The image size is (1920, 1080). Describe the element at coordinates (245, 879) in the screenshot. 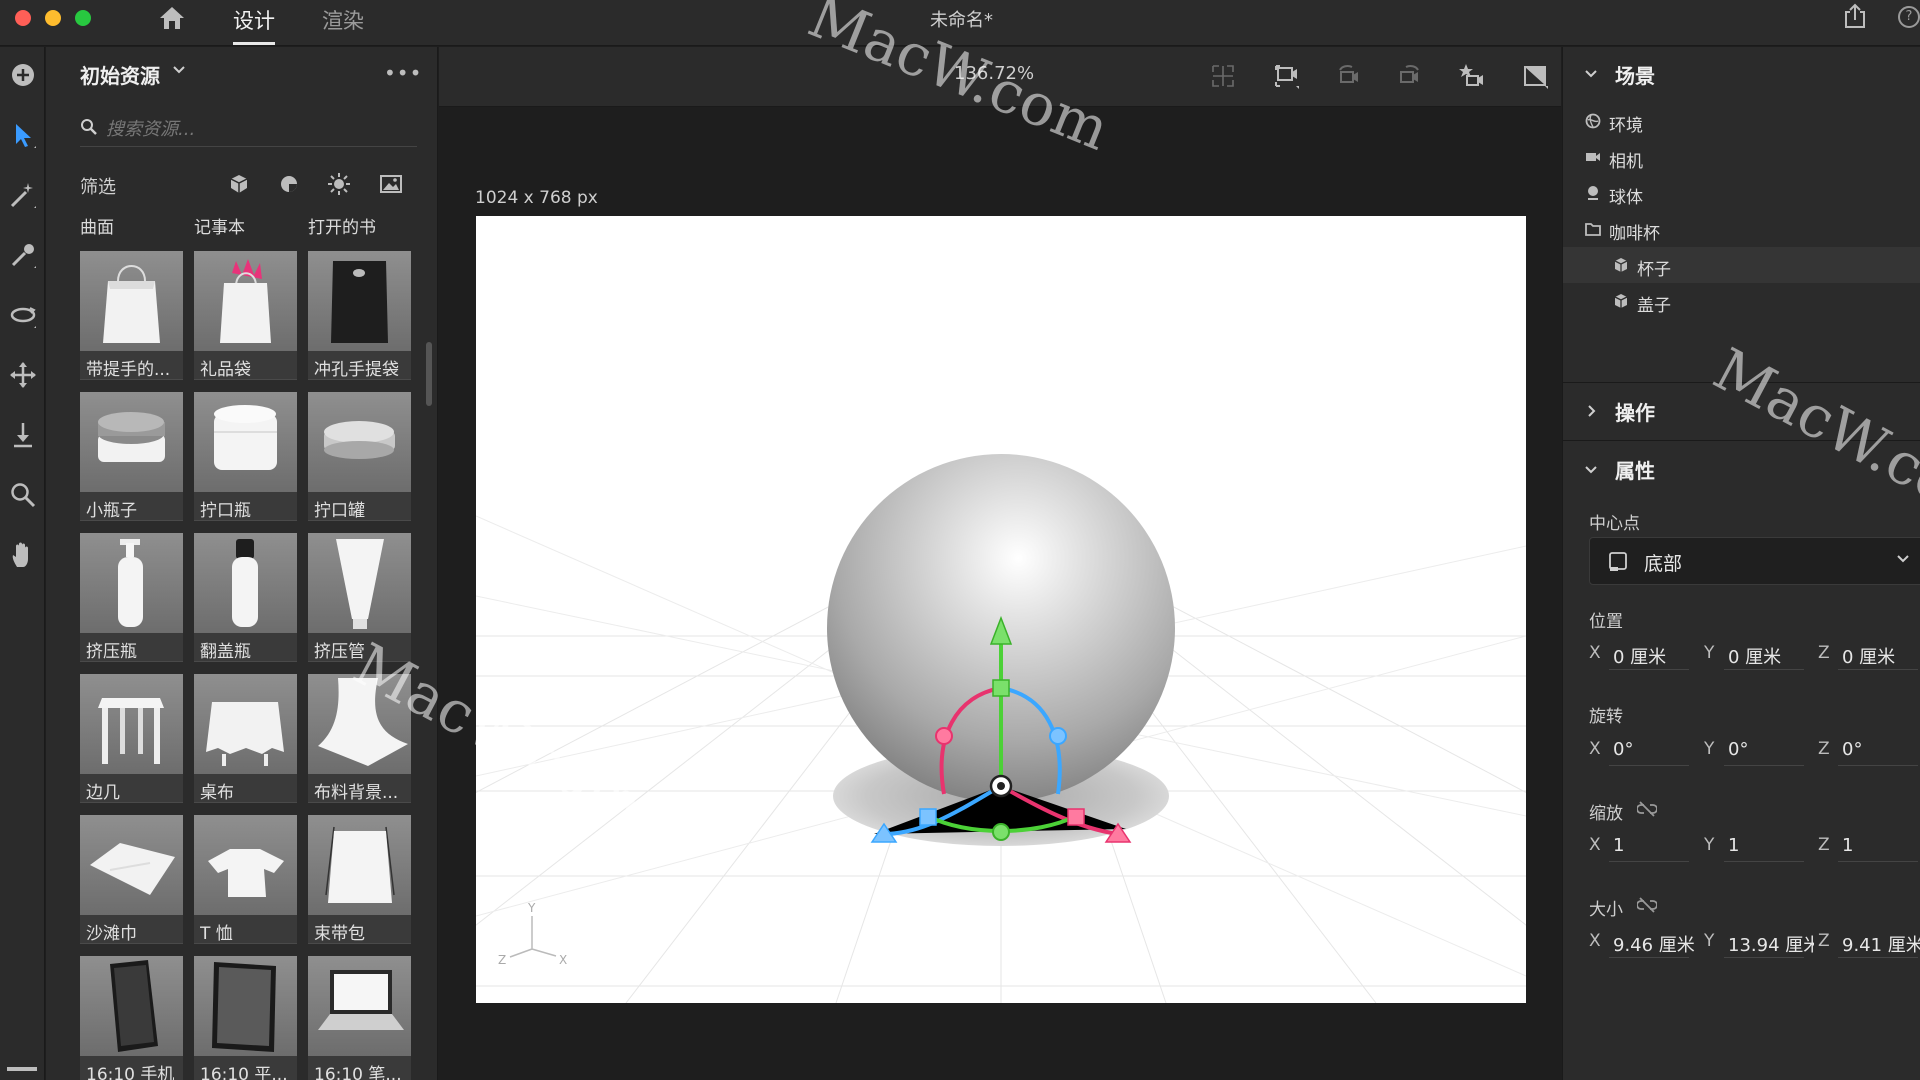

I see `asset-tile: T 恤` at that location.